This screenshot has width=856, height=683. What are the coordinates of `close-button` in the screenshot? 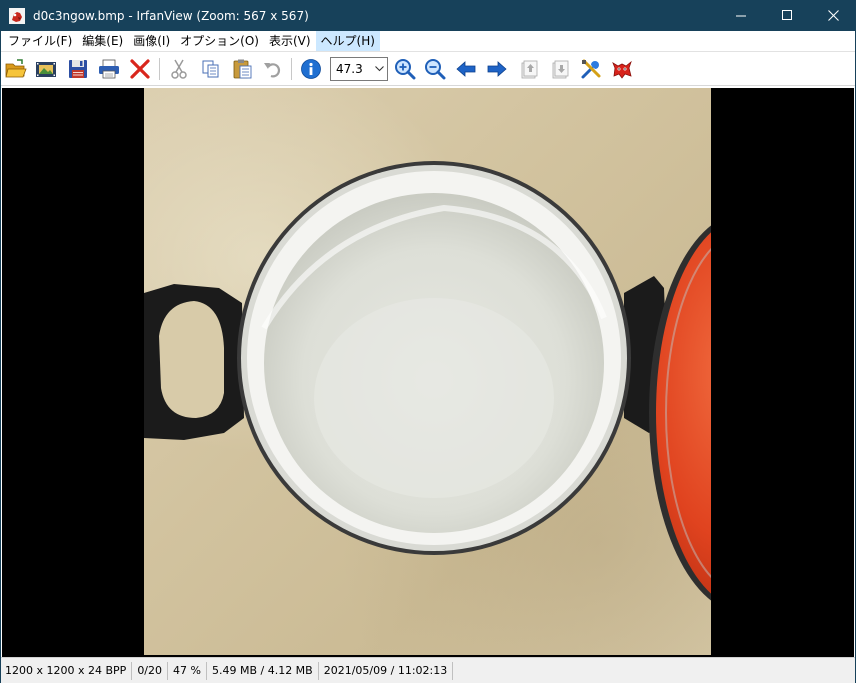 It's located at (833, 15).